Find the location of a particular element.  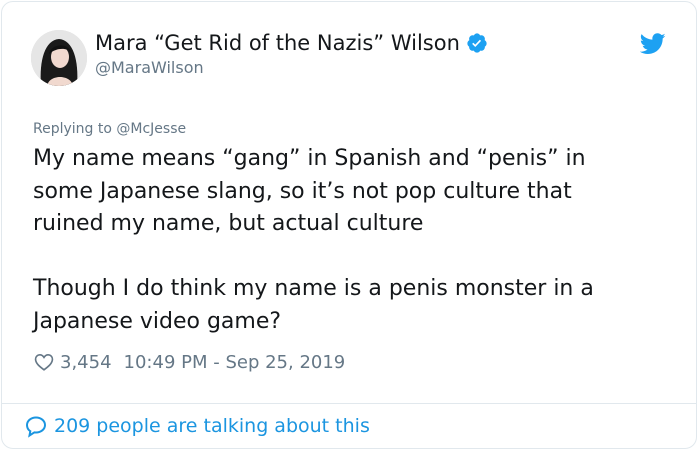

timestamp: 10:49 PM - Sep 25, 2019 is located at coordinates (235, 362).